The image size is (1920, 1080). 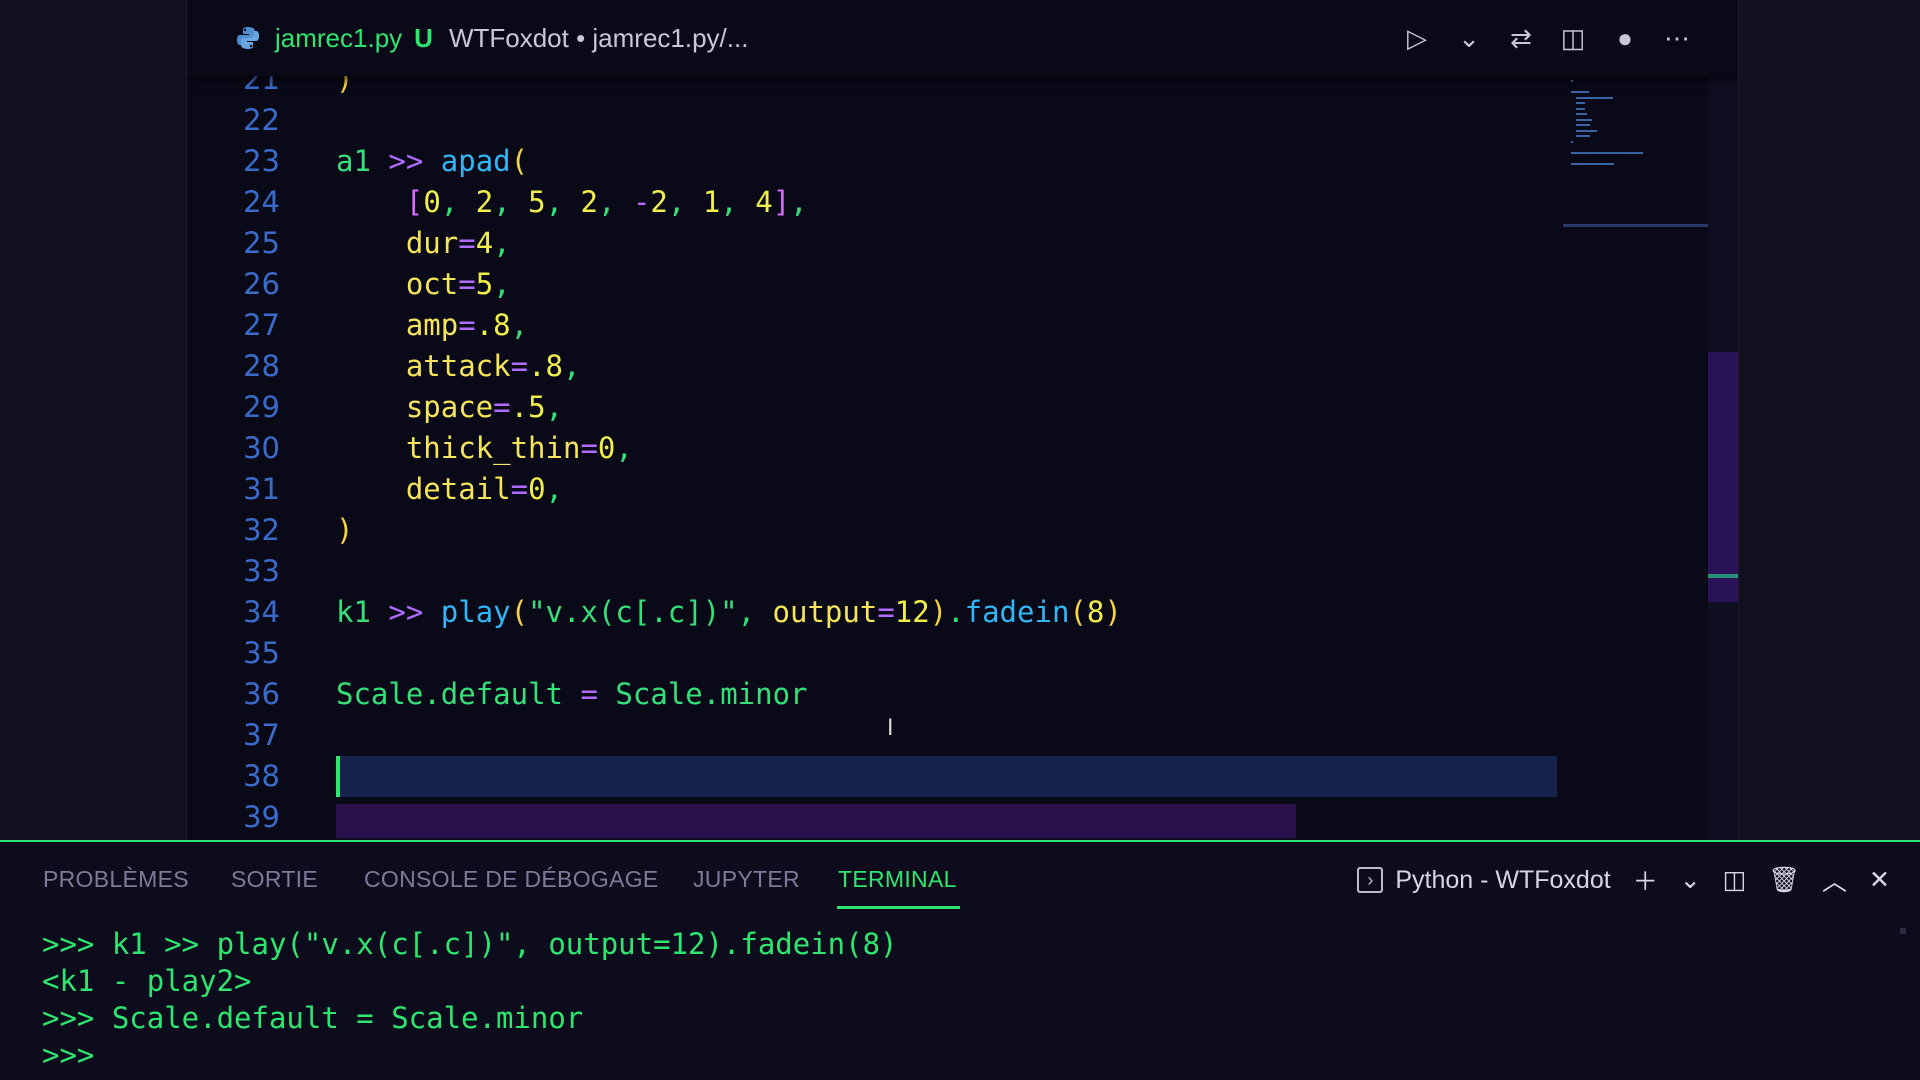 What do you see at coordinates (458, 243) in the screenshot?
I see `code-text: dur=4,` at bounding box center [458, 243].